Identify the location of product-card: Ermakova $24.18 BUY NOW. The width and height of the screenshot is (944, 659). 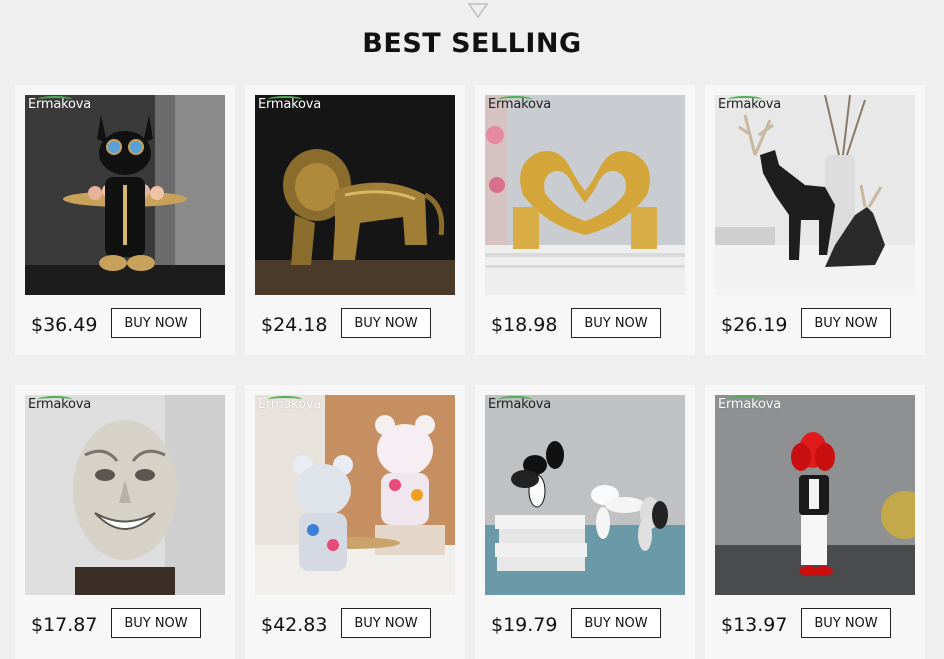
(355, 220).